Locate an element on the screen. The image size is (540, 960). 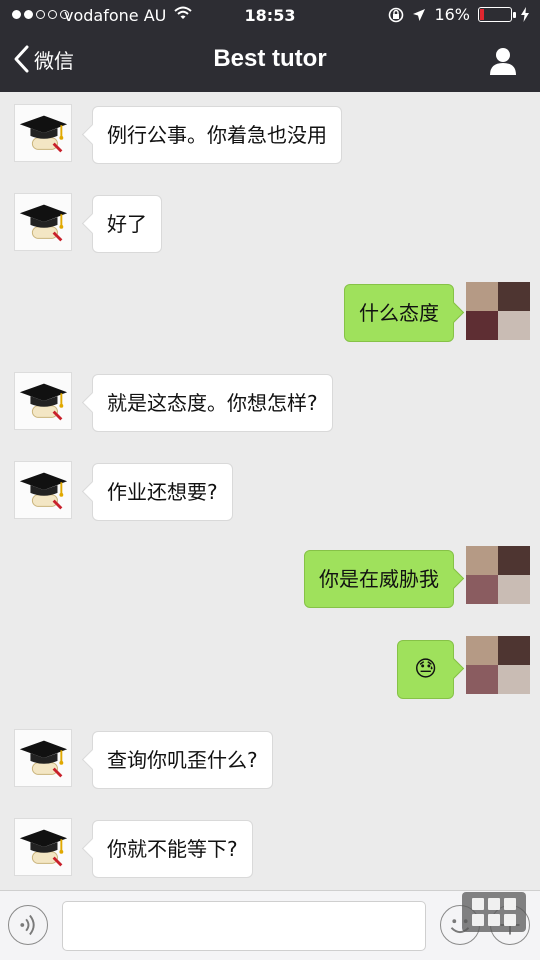
incoming-message: 查询你叽歪什么? is located at coordinates (182, 760).